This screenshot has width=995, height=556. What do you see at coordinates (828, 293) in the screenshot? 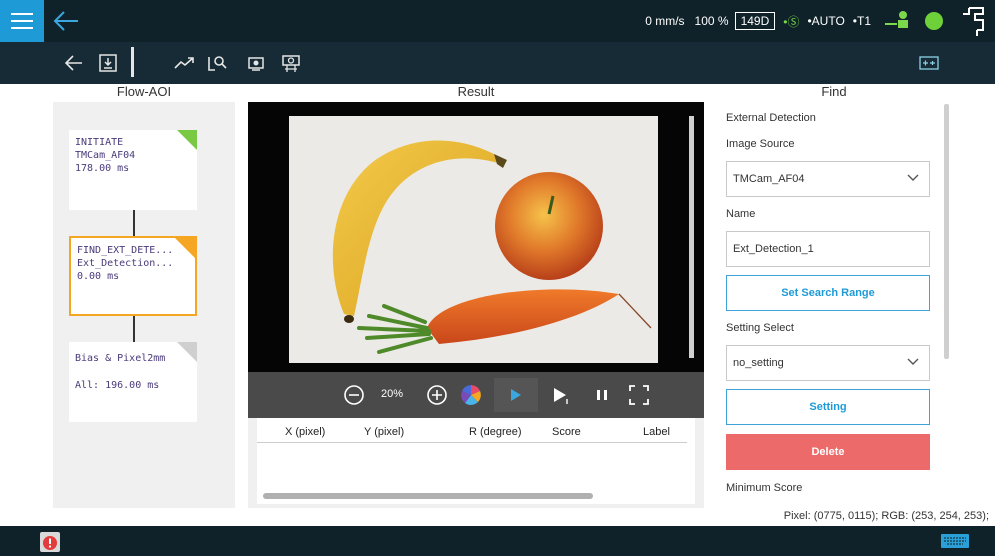
I see `set-search-range-button: Set Search Range` at bounding box center [828, 293].